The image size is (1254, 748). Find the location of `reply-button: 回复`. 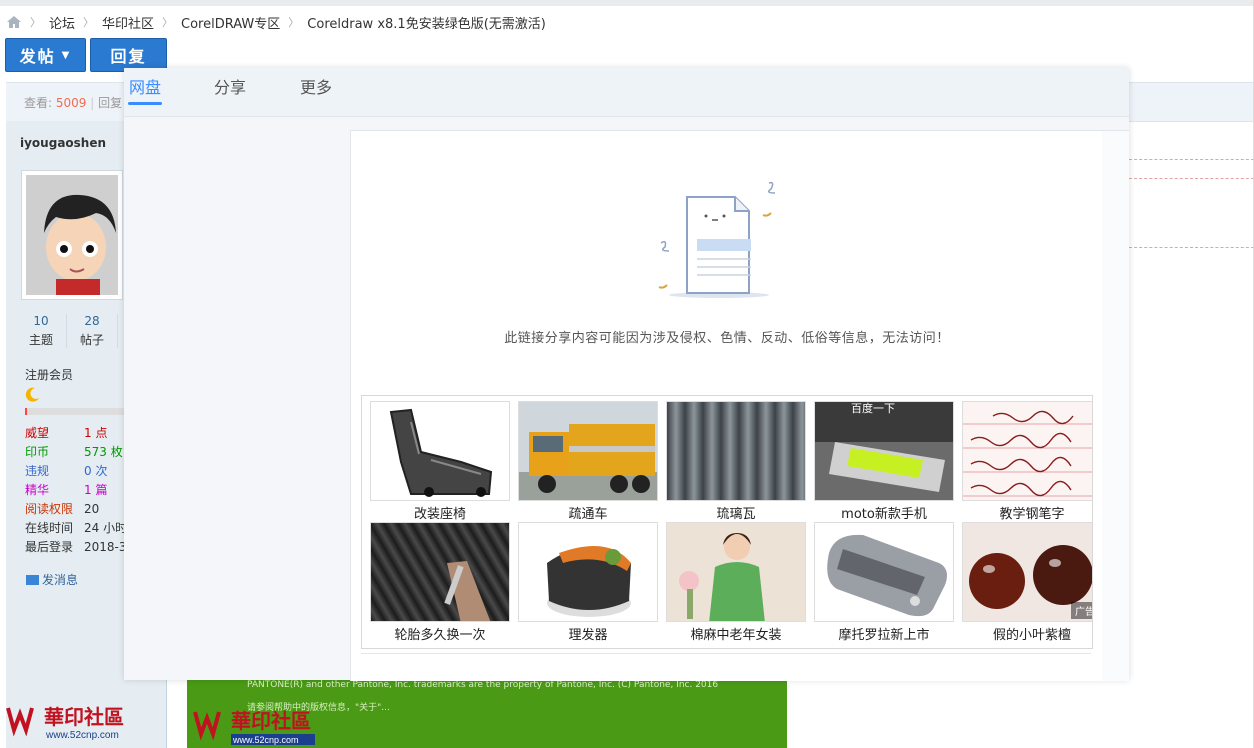

reply-button: 回复 is located at coordinates (128, 55).